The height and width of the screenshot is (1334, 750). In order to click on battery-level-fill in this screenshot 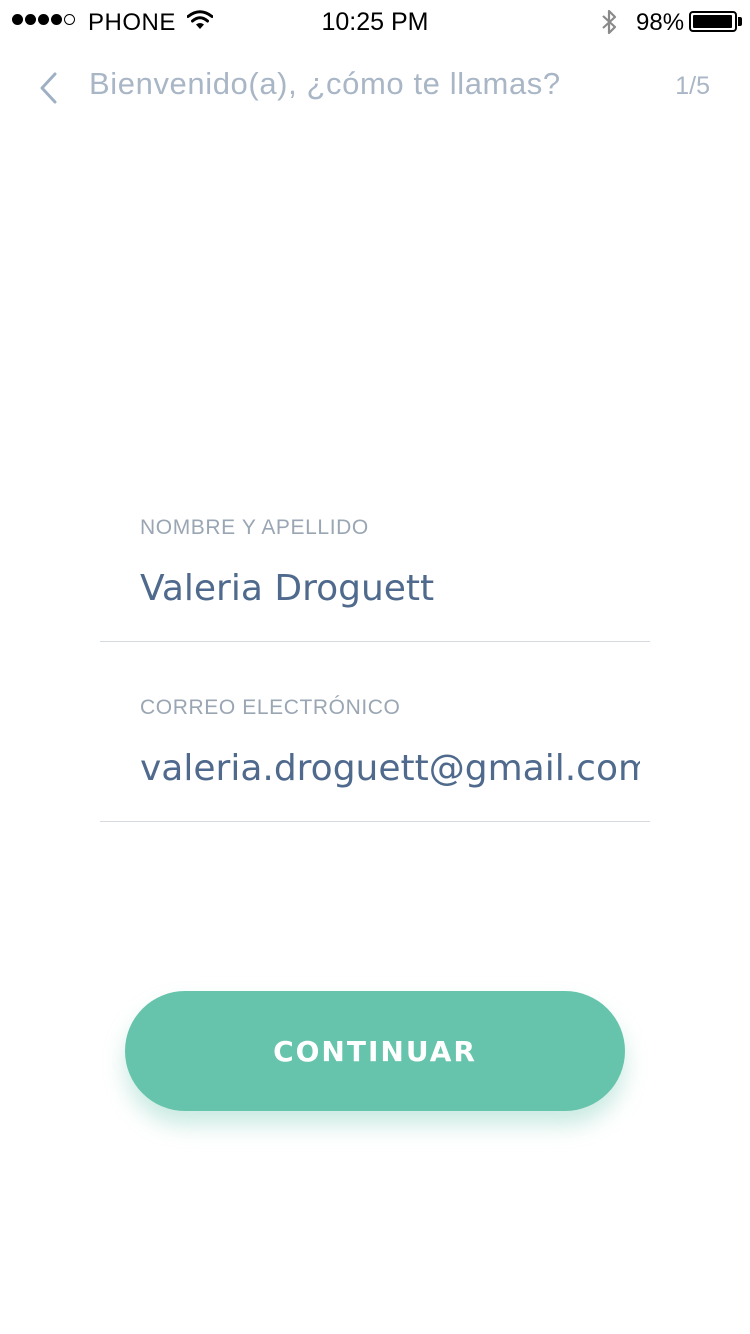, I will do `click(712, 21)`.